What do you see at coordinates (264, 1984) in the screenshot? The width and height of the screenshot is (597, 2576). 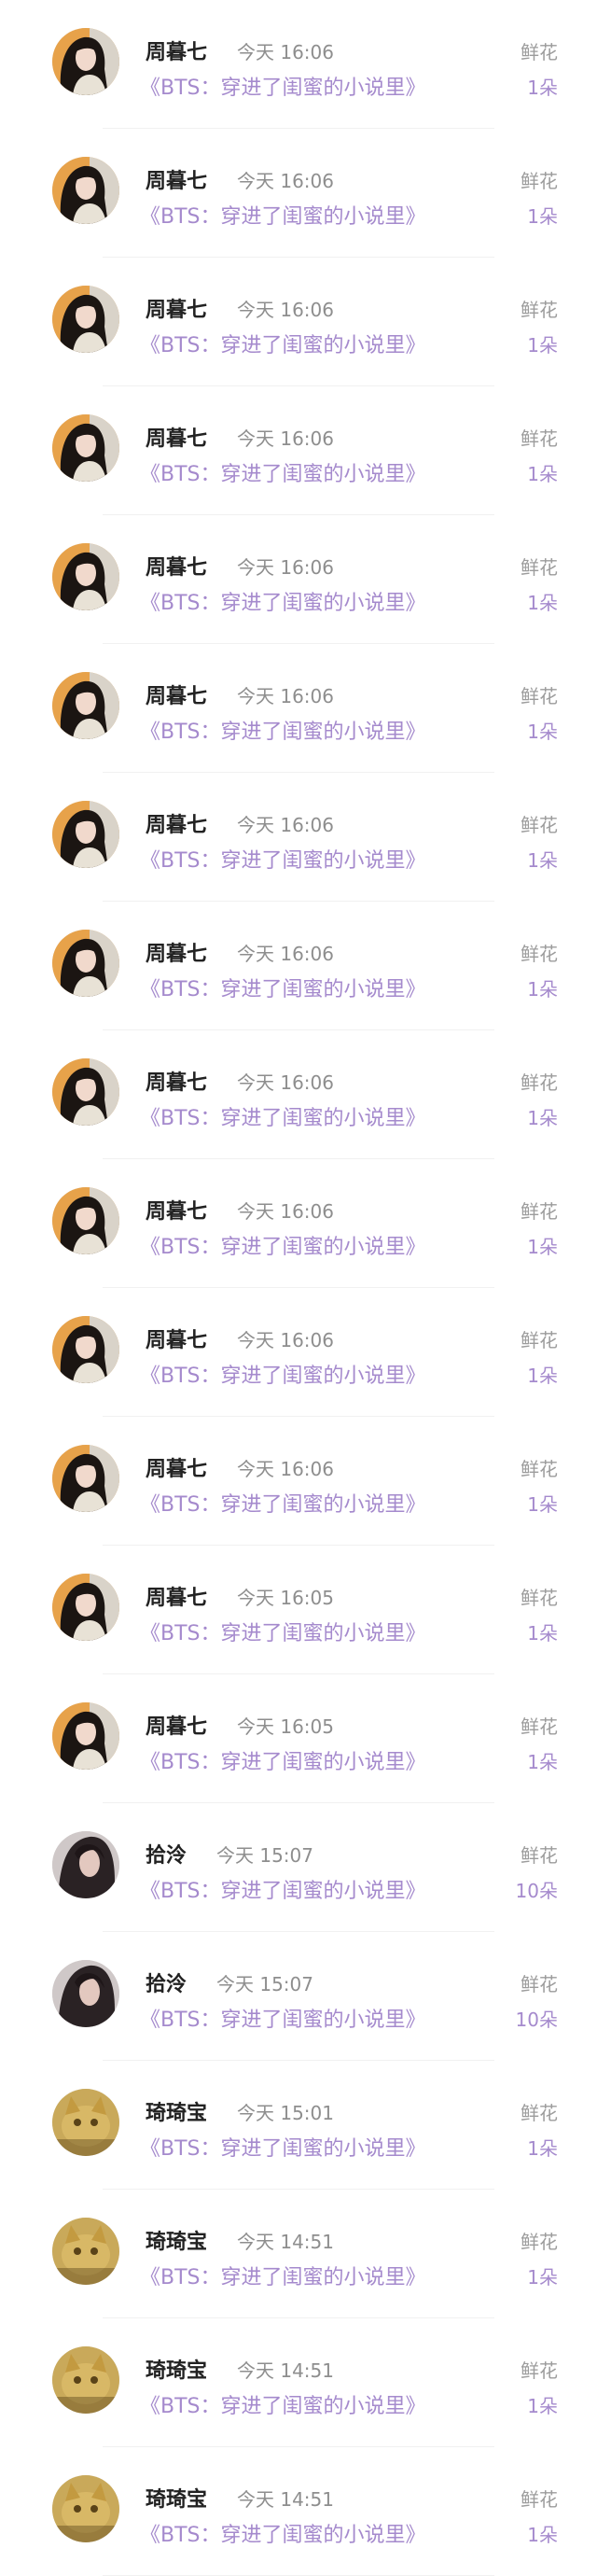 I see `gift-time: 今天 15:07` at bounding box center [264, 1984].